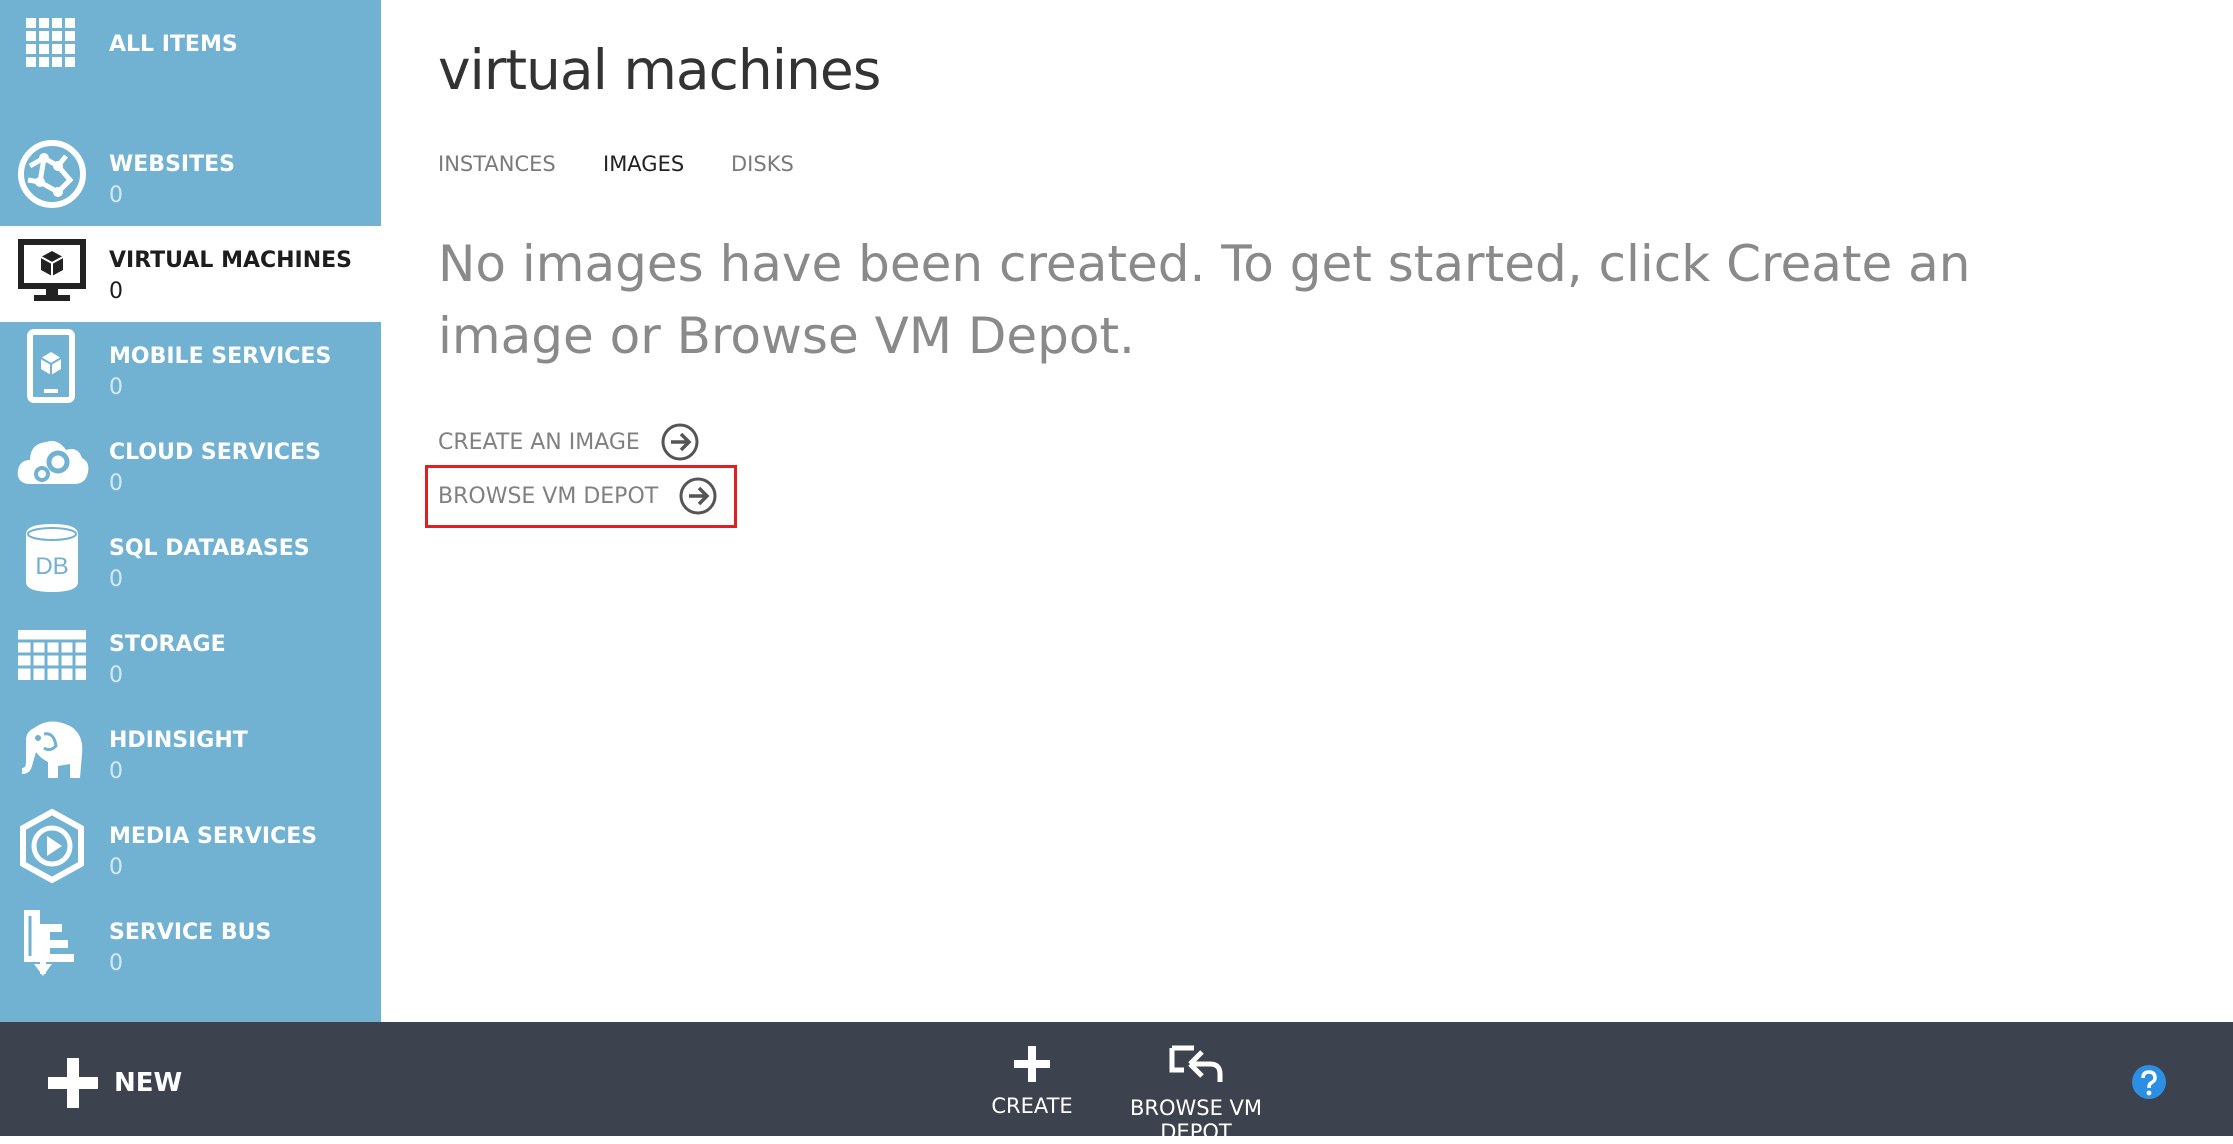 The width and height of the screenshot is (2233, 1144). I want to click on help-icon, so click(2149, 1082).